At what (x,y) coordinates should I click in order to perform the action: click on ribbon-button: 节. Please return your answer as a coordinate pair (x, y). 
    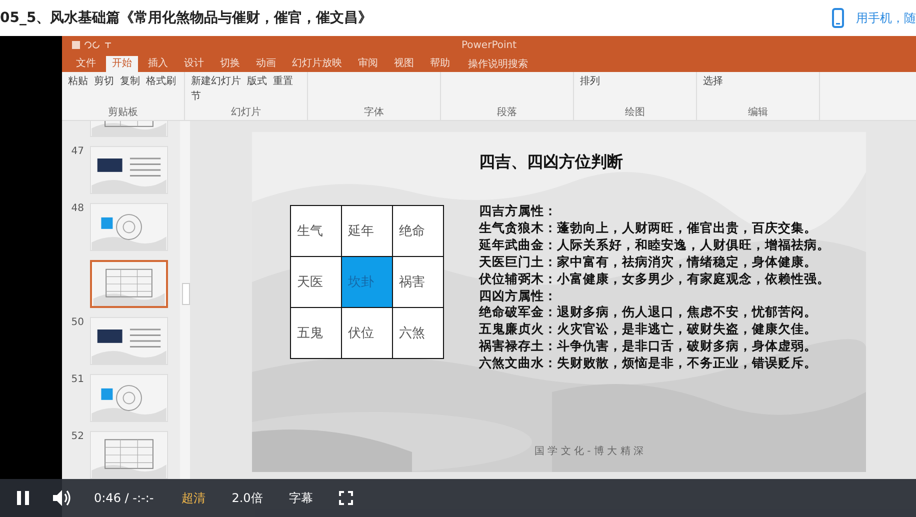
    Looking at the image, I should click on (196, 96).